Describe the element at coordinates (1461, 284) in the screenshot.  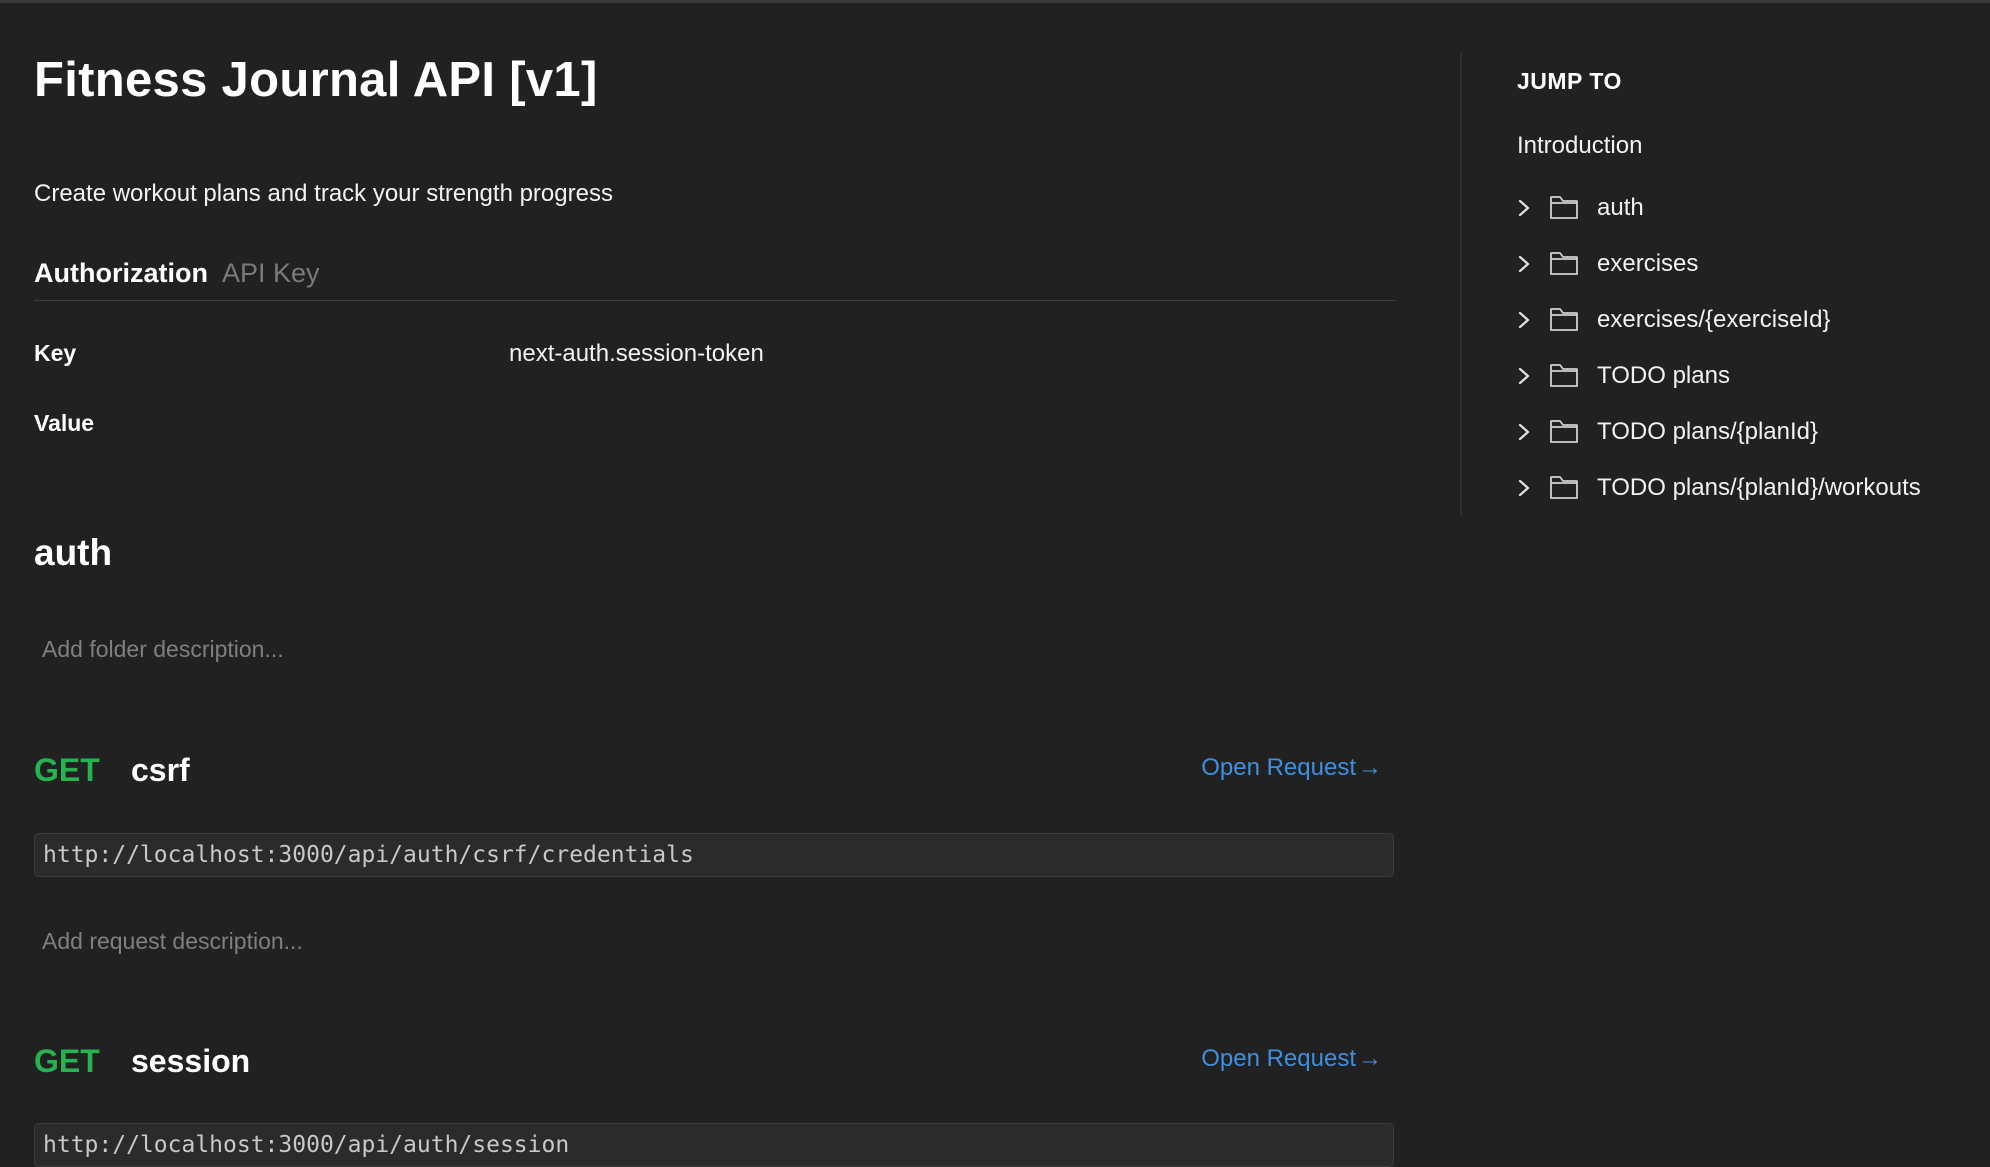
I see `sidebar-divider` at that location.